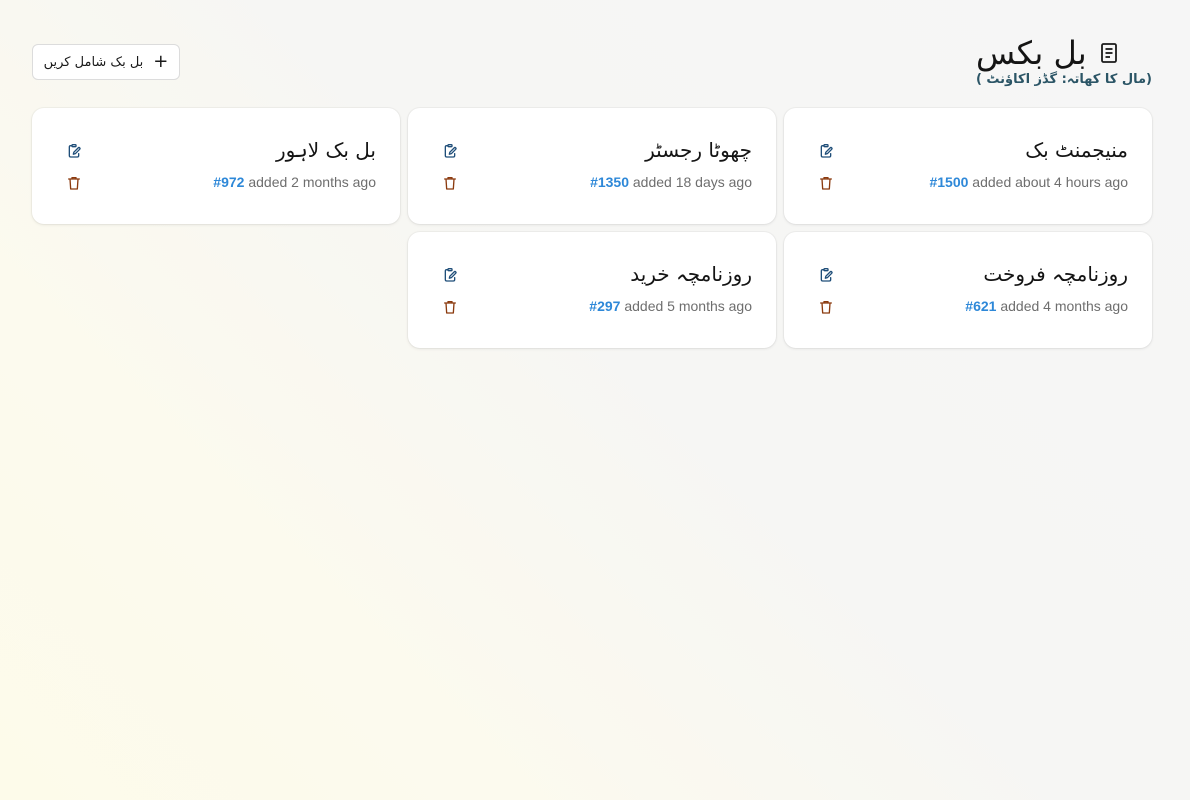 The height and width of the screenshot is (800, 1190). Describe the element at coordinates (609, 182) in the screenshot. I see `card-id: #1350` at that location.